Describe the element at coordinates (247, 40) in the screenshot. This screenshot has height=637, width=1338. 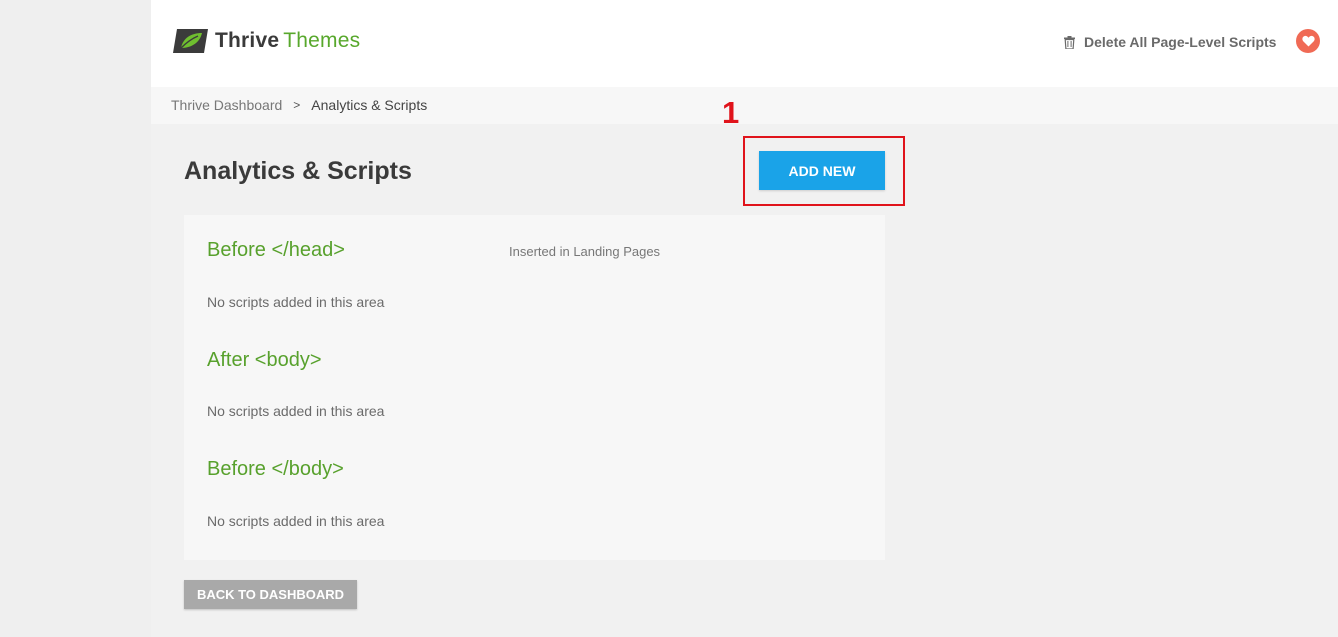
I see `logo-word-thrive: Thrive` at that location.